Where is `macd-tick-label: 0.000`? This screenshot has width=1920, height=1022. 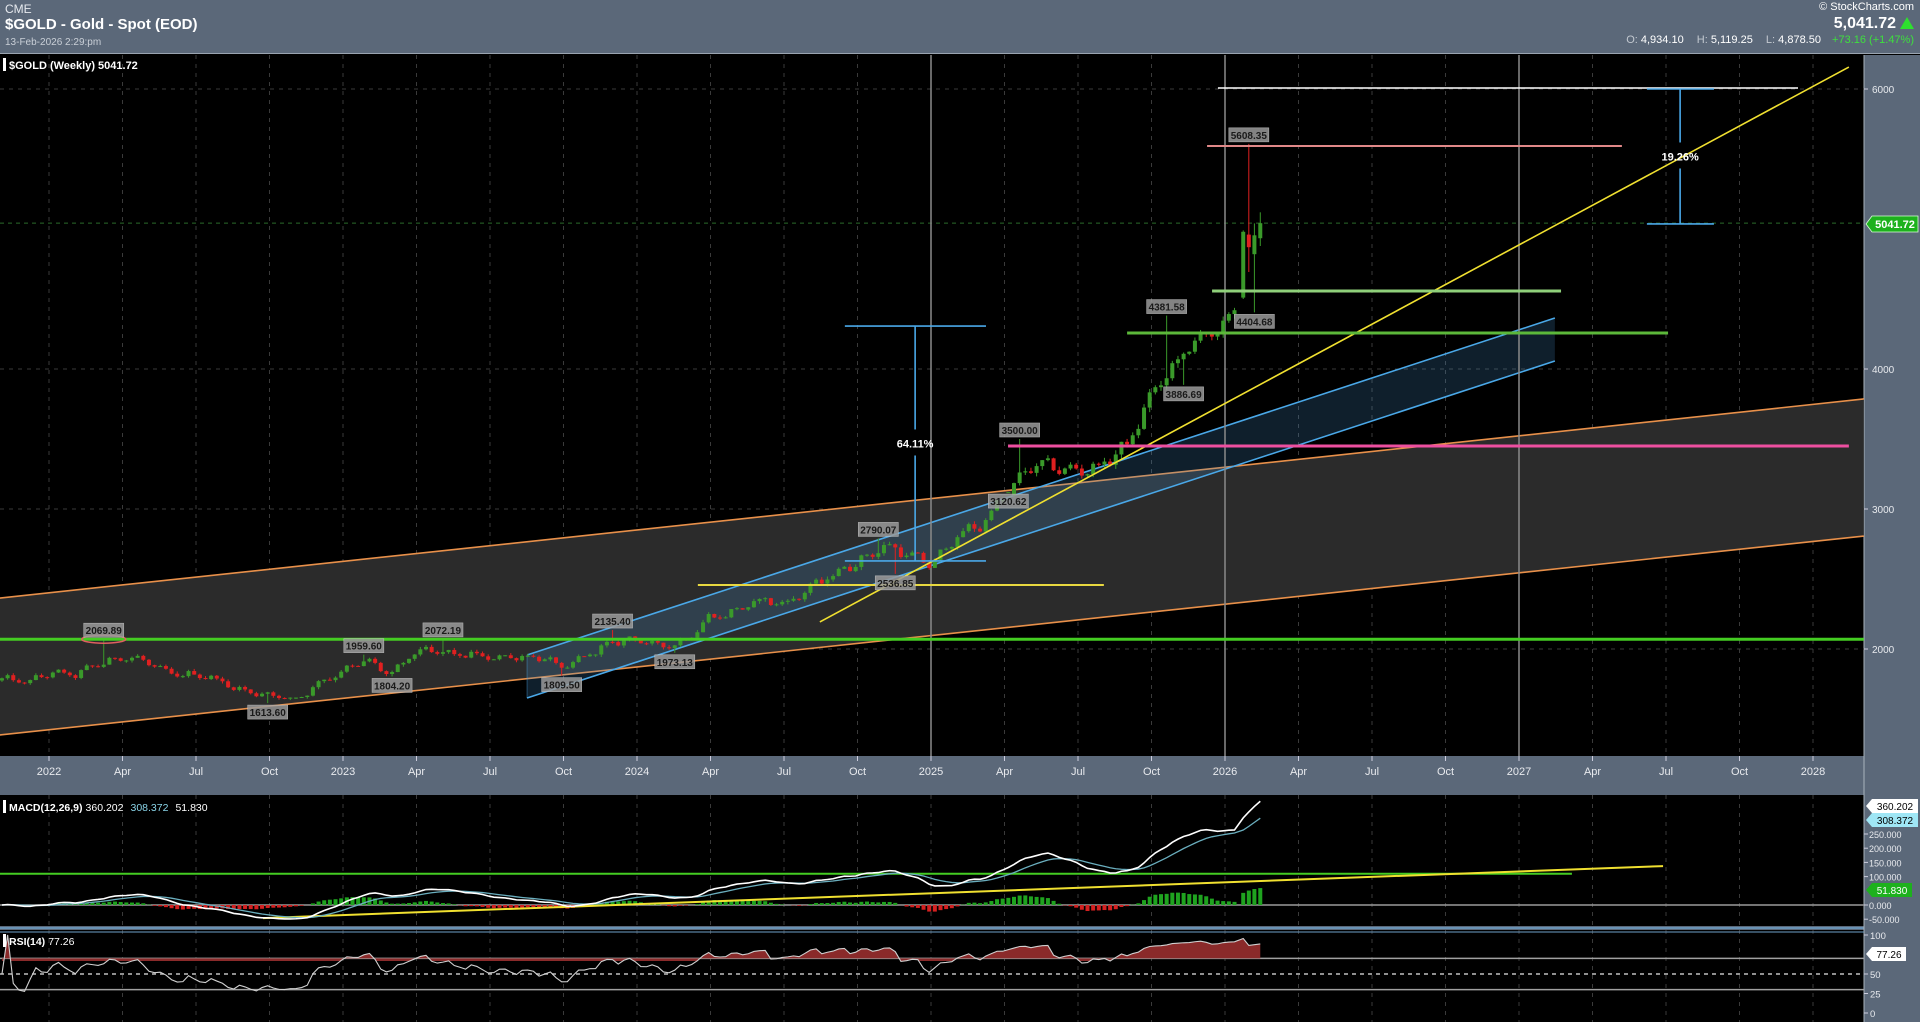
macd-tick-label: 0.000 is located at coordinates (1880, 906).